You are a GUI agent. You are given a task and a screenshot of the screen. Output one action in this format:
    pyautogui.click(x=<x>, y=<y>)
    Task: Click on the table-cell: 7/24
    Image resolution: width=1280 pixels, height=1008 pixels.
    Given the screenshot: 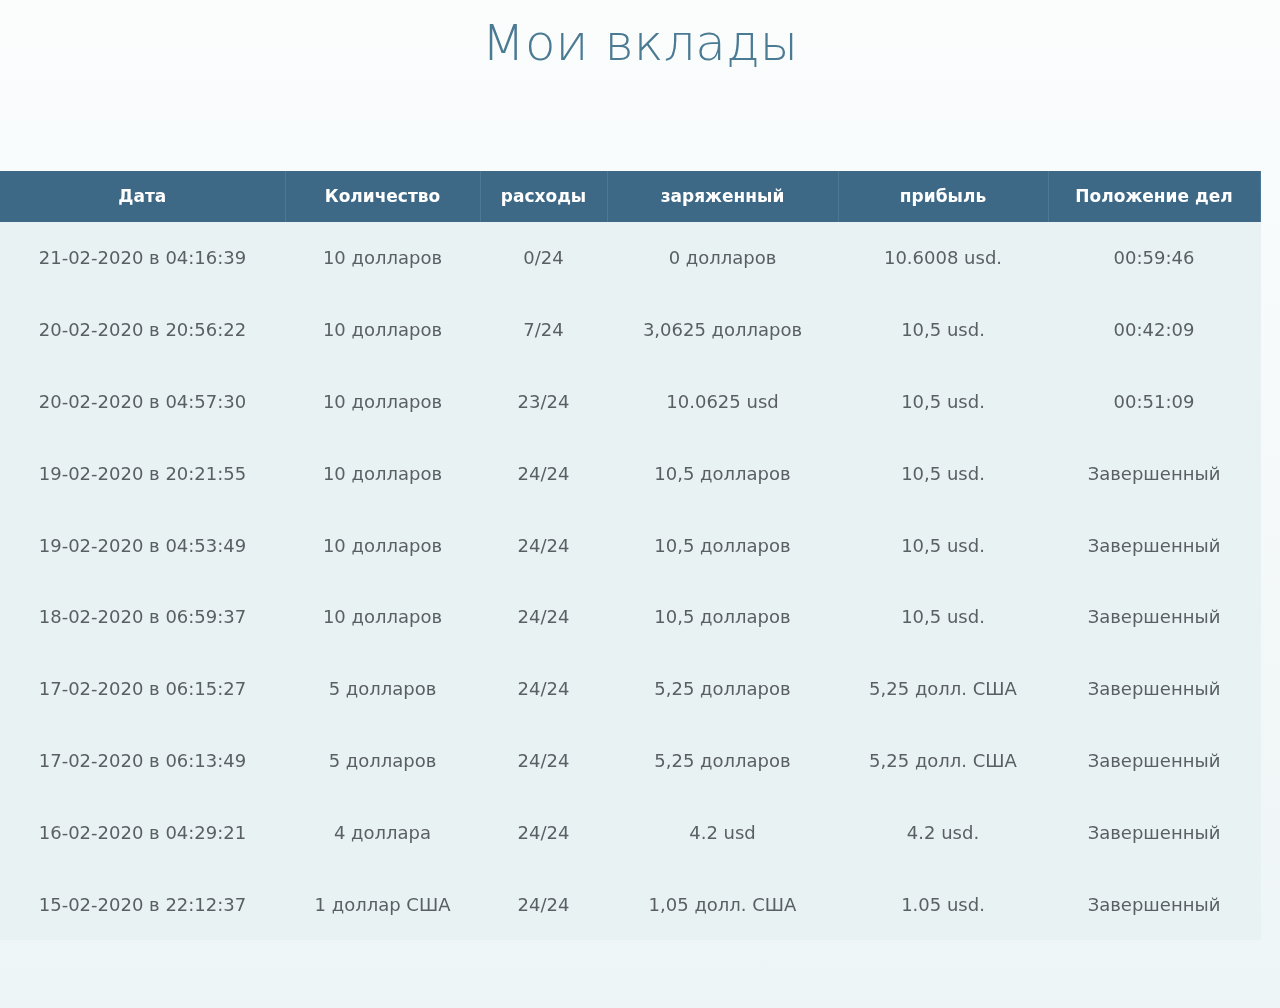 What is the action you would take?
    pyautogui.click(x=543, y=329)
    